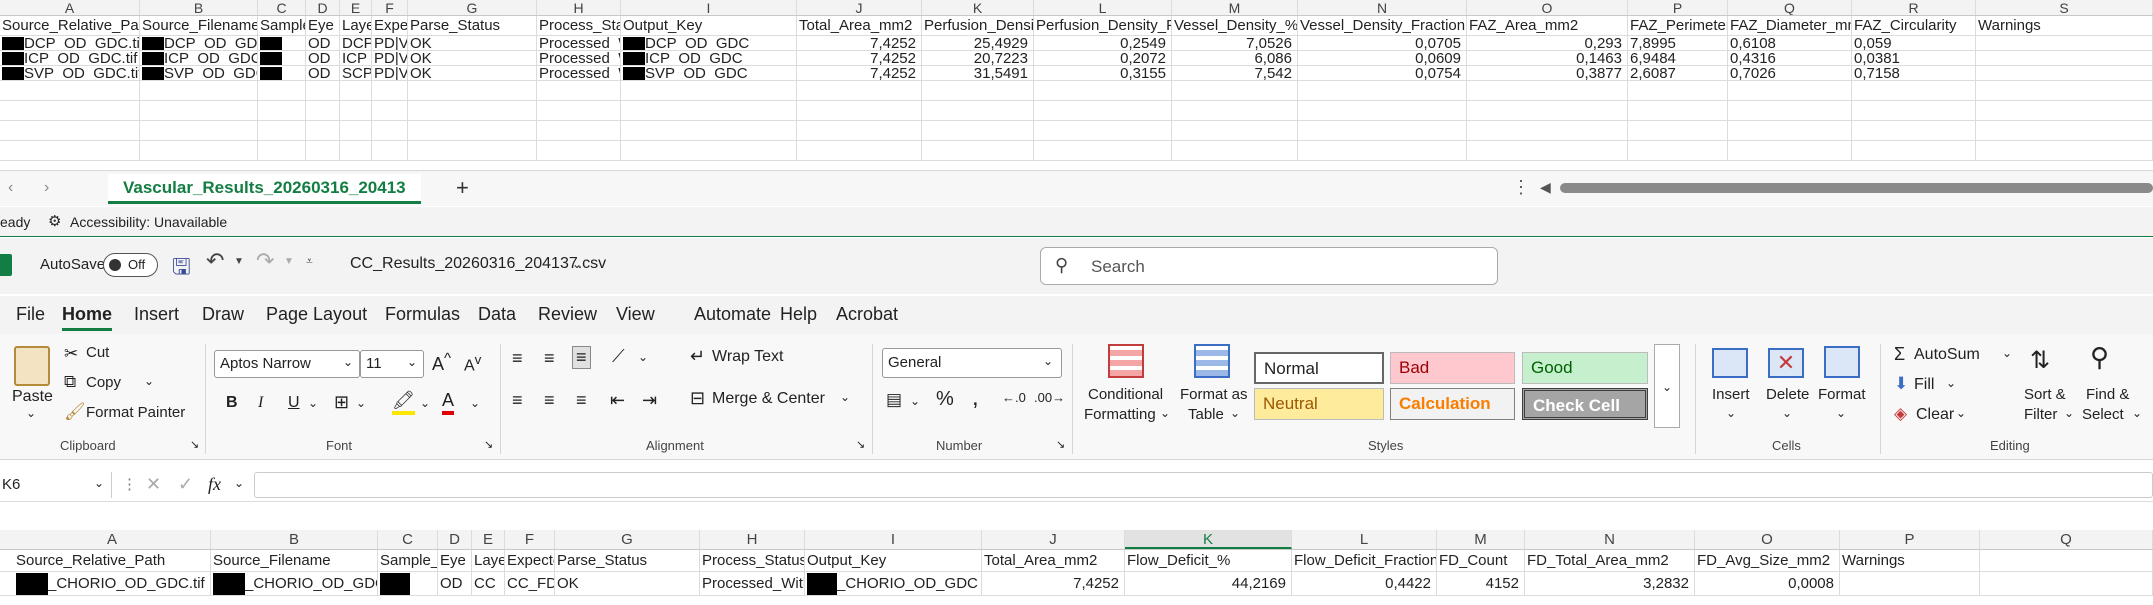  I want to click on table-cell: 0,3155, so click(1103, 73).